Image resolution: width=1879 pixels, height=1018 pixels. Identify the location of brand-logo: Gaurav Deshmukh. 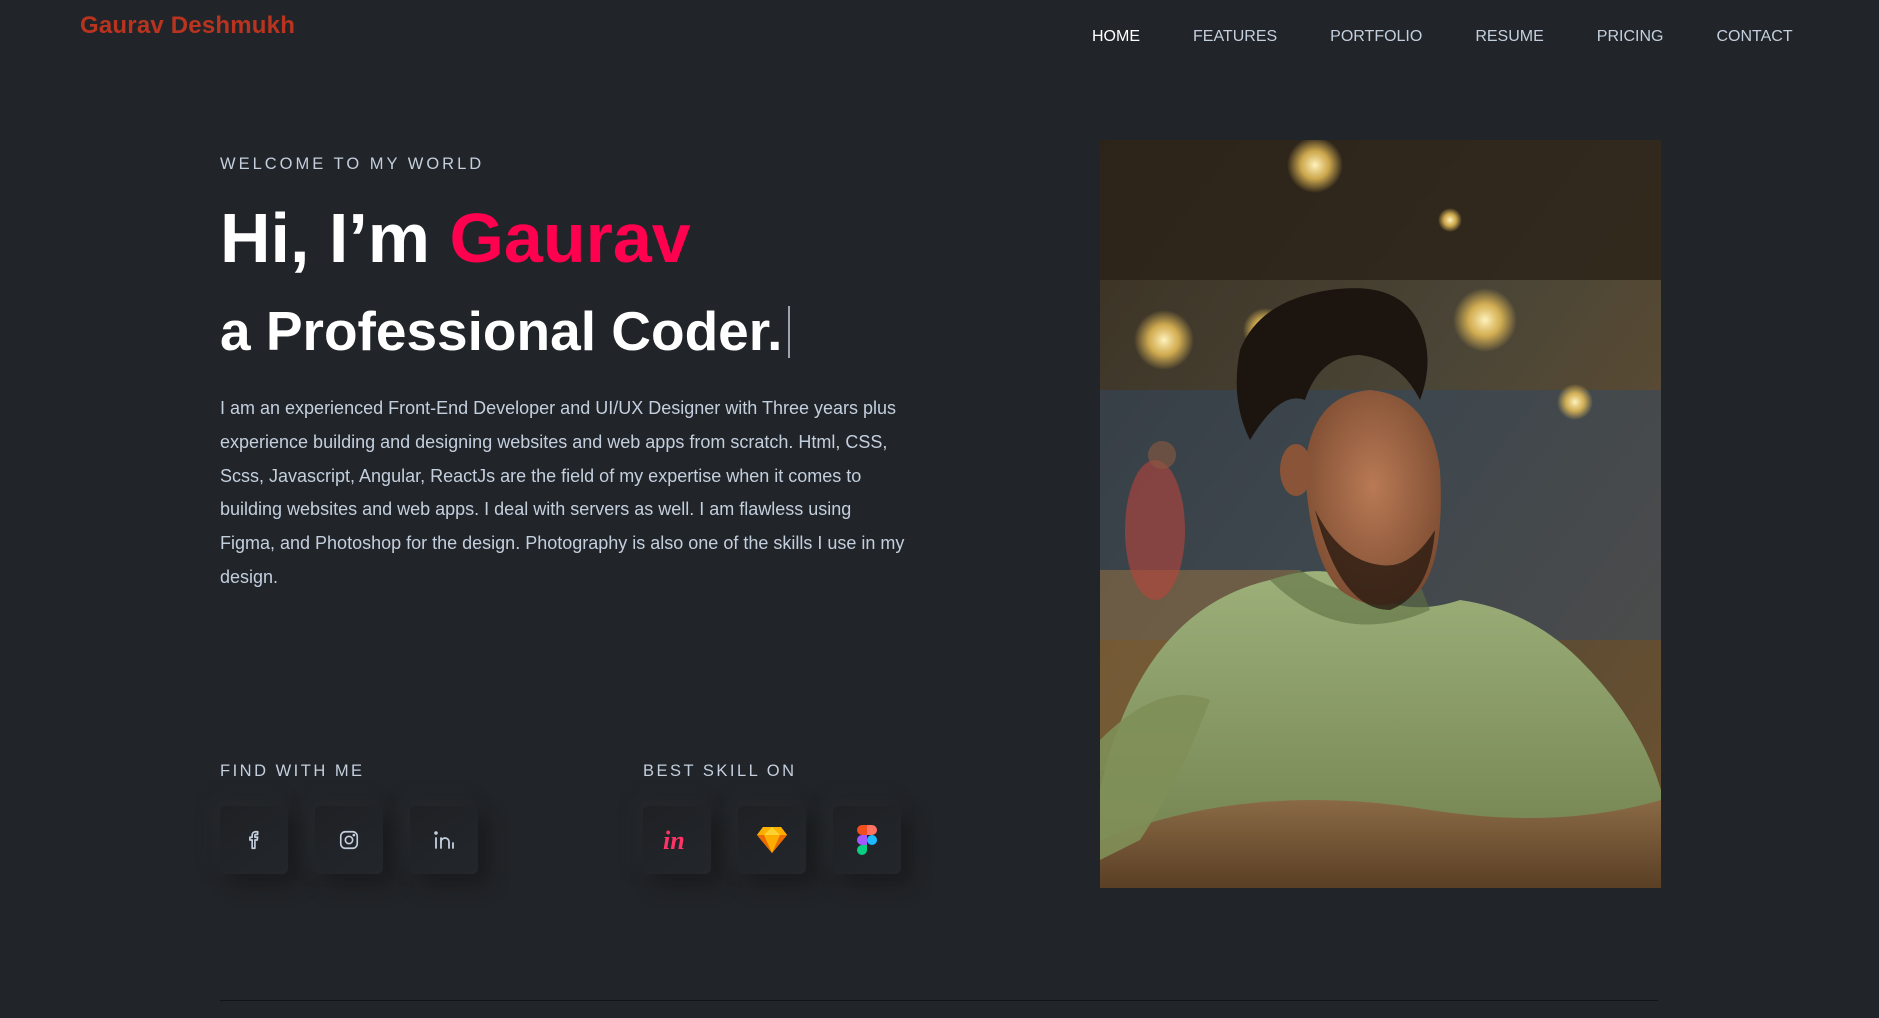
(187, 26).